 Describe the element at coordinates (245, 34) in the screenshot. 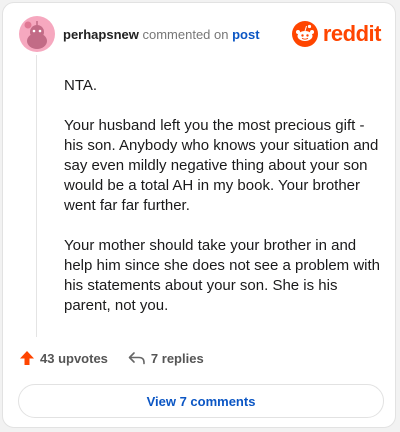

I see `post-link: post` at that location.